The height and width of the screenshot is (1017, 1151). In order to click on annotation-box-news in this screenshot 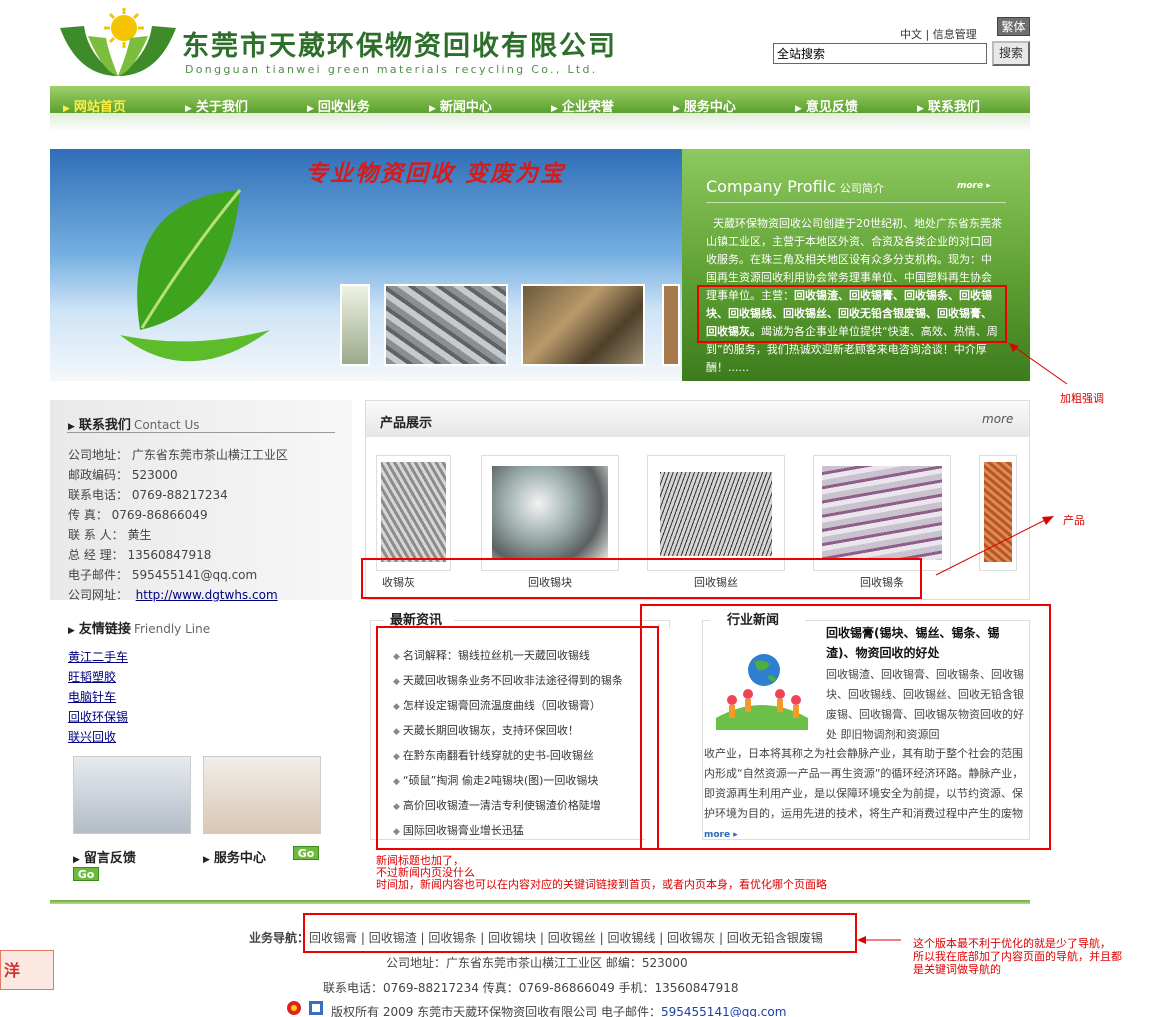, I will do `click(517, 738)`.